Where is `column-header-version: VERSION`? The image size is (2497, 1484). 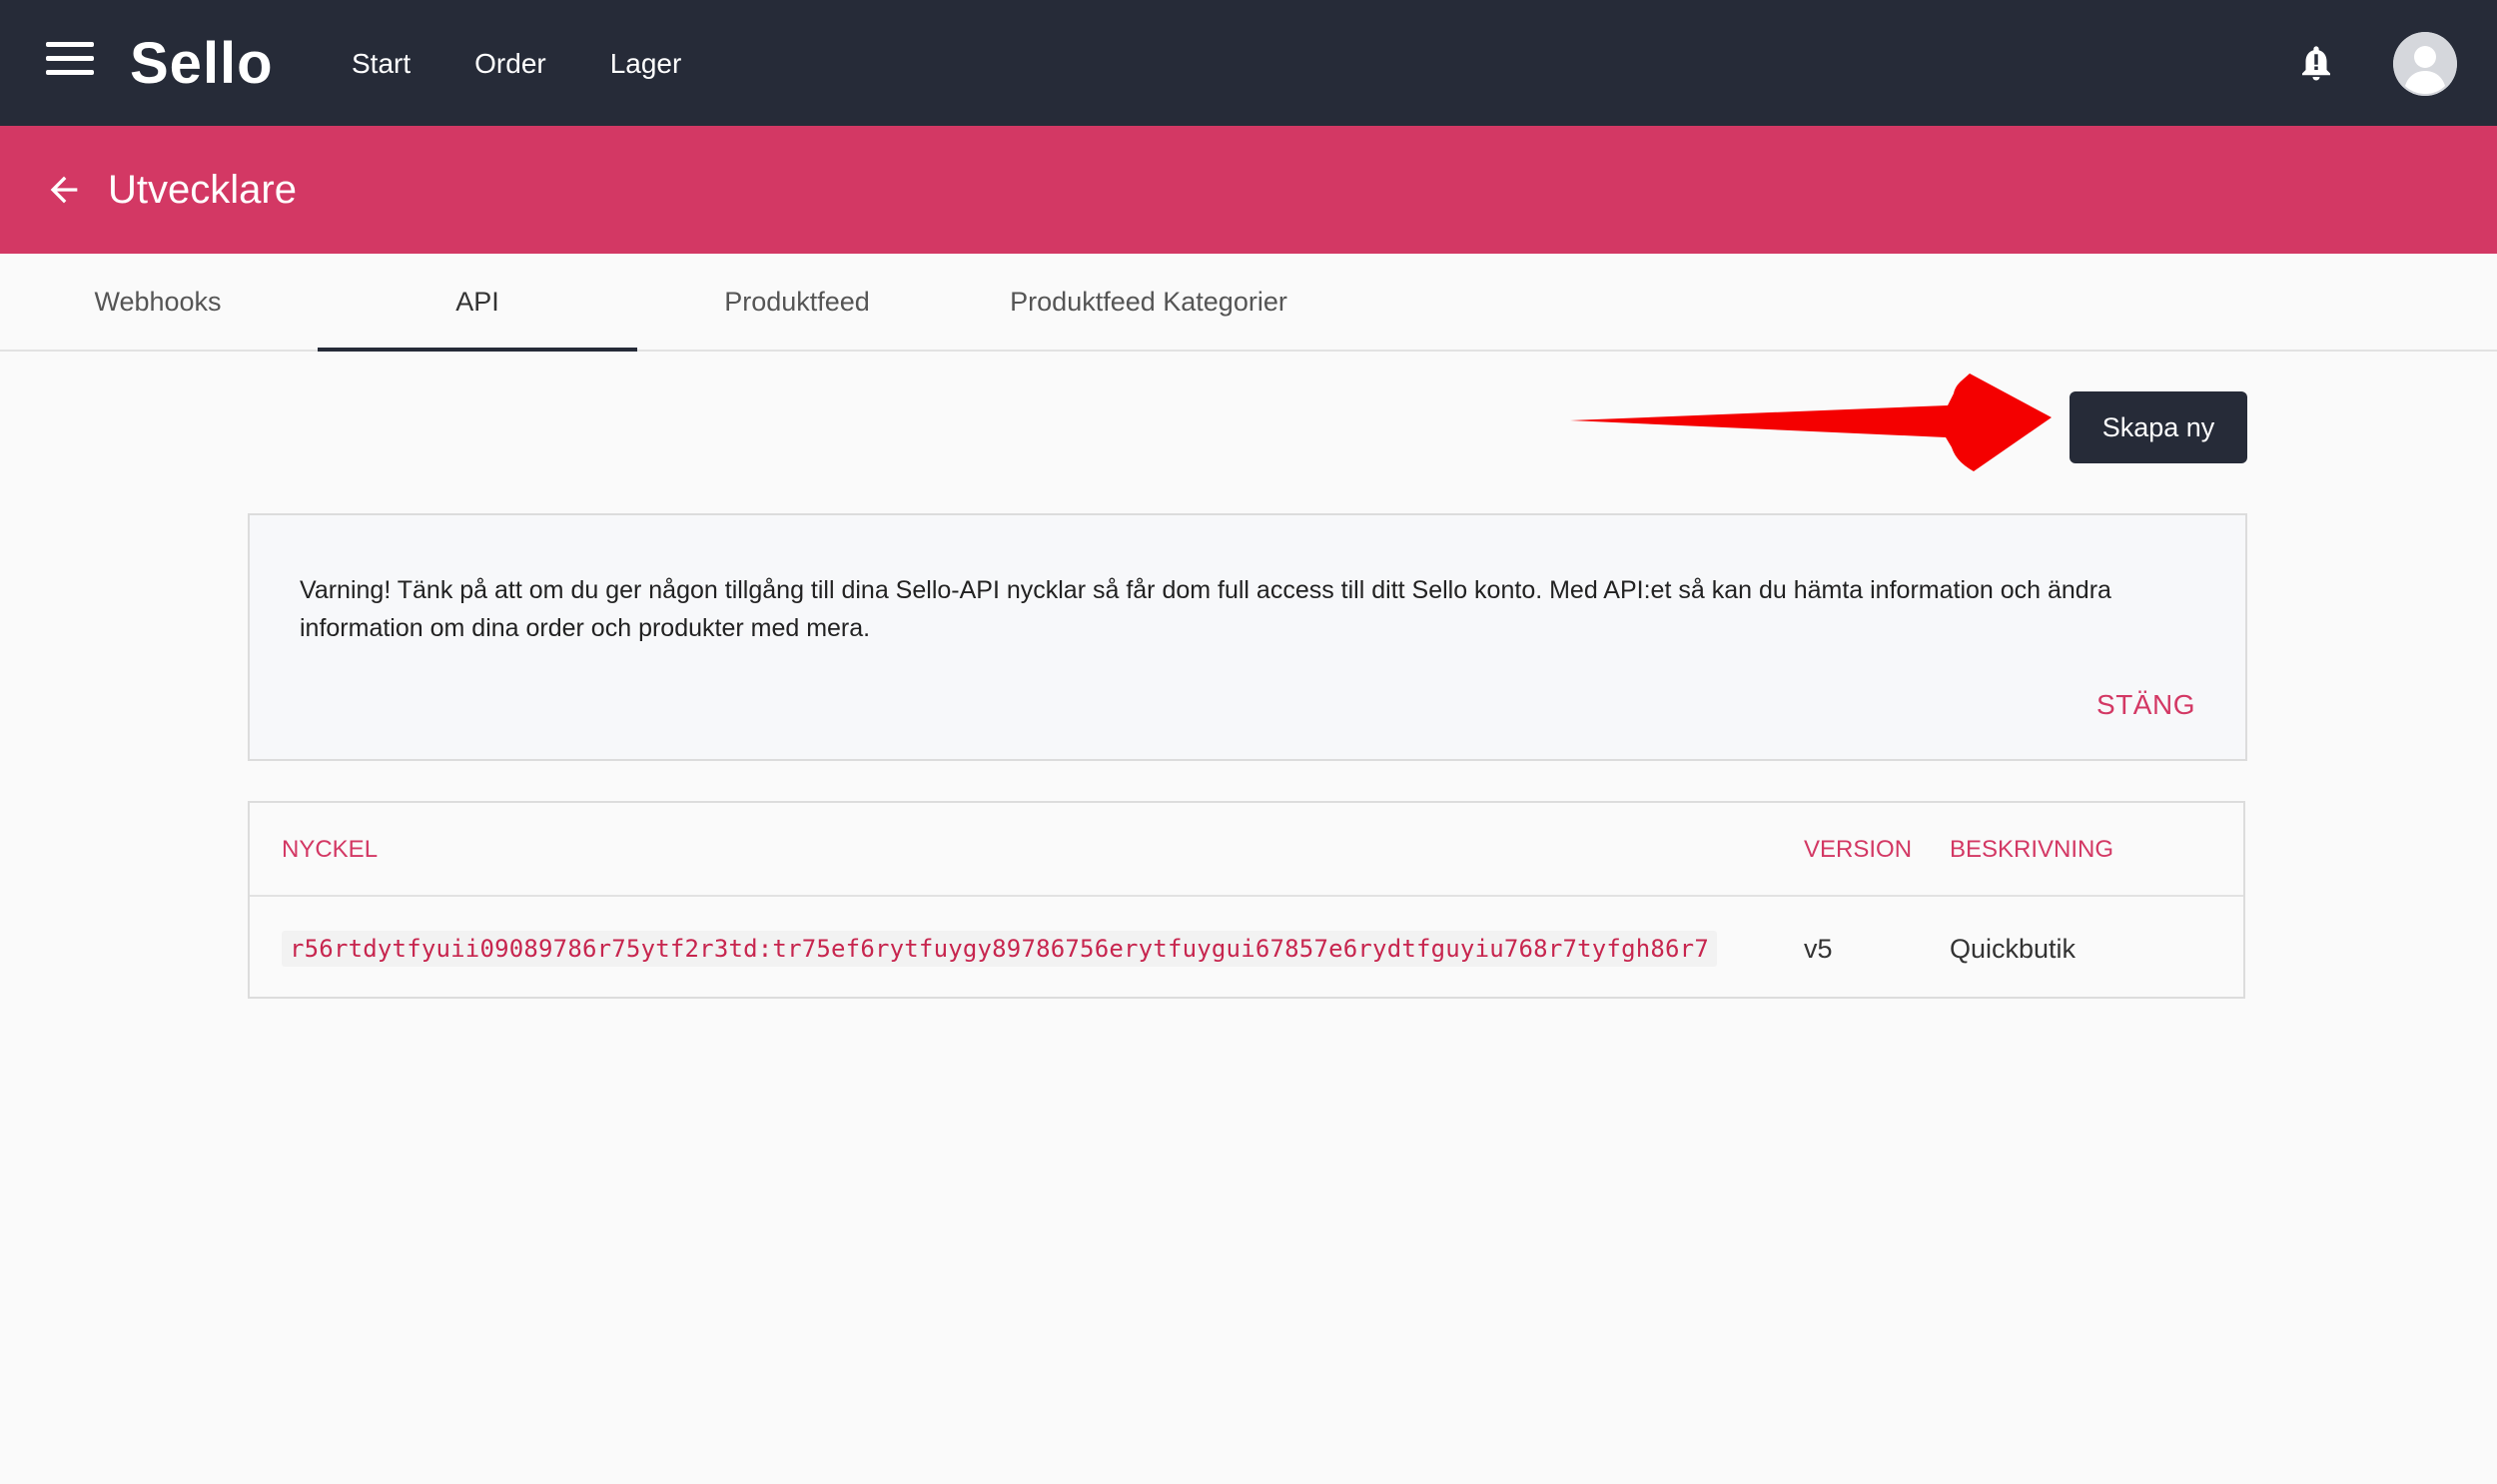
column-header-version: VERSION is located at coordinates (1858, 849).